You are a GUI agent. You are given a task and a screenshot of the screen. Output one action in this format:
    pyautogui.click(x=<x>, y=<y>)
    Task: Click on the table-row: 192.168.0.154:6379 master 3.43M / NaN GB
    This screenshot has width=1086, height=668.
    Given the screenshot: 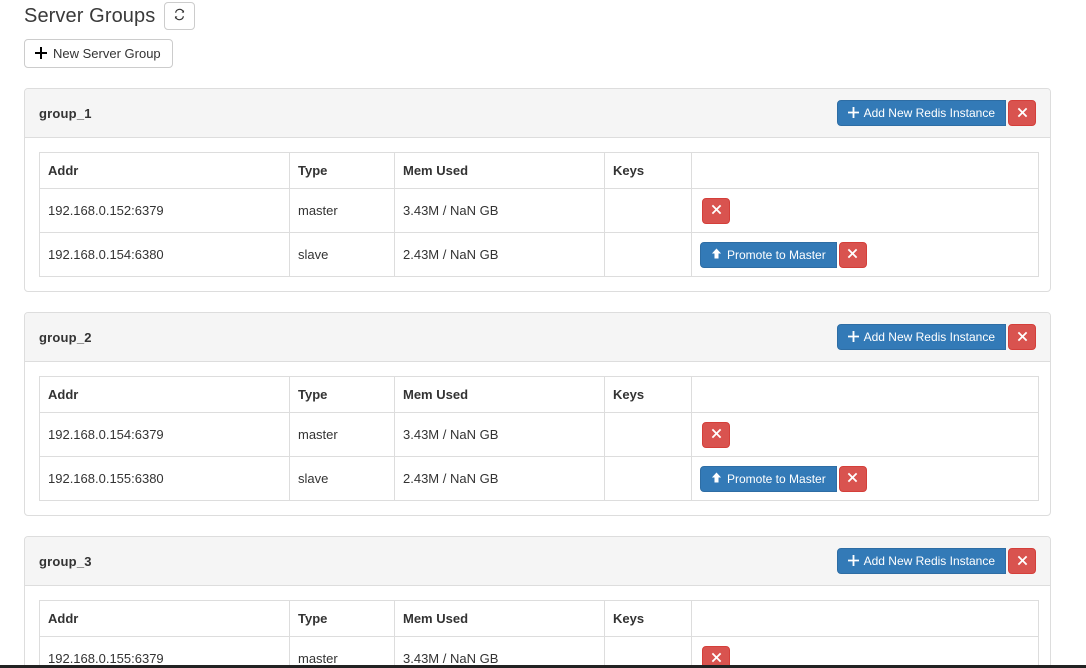 What is the action you would take?
    pyautogui.click(x=539, y=434)
    